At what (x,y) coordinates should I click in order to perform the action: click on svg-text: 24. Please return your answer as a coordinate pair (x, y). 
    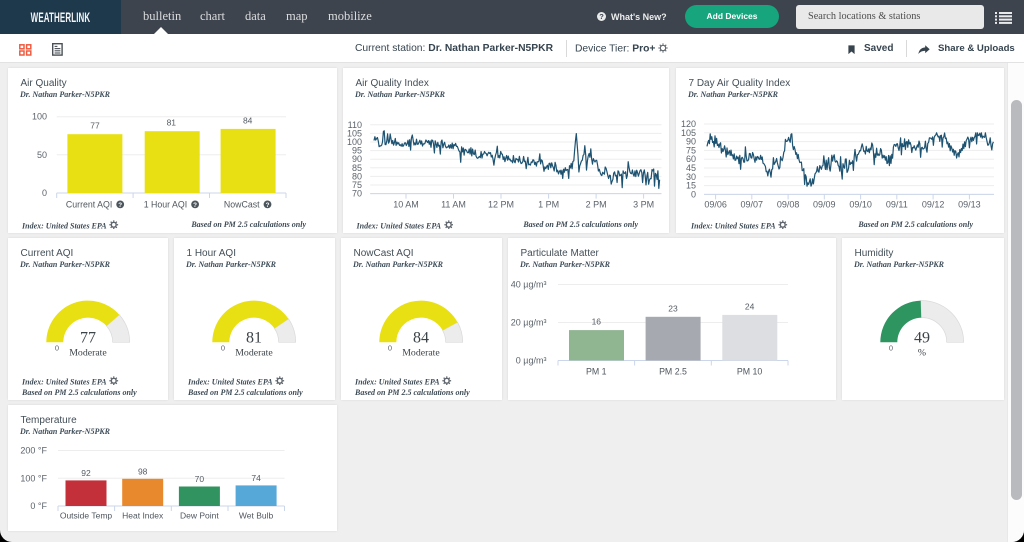
    Looking at the image, I should click on (750, 306).